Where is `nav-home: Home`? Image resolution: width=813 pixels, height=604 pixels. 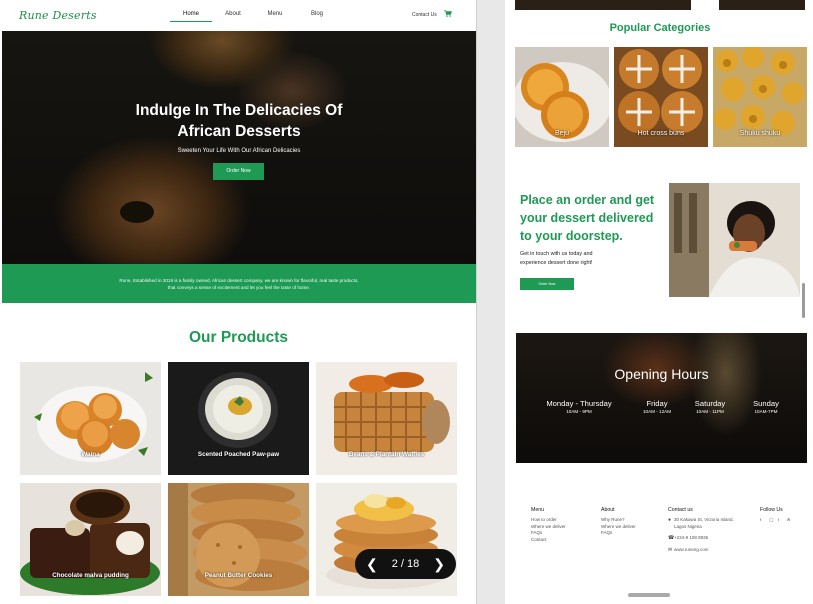
nav-home: Home is located at coordinates (191, 16).